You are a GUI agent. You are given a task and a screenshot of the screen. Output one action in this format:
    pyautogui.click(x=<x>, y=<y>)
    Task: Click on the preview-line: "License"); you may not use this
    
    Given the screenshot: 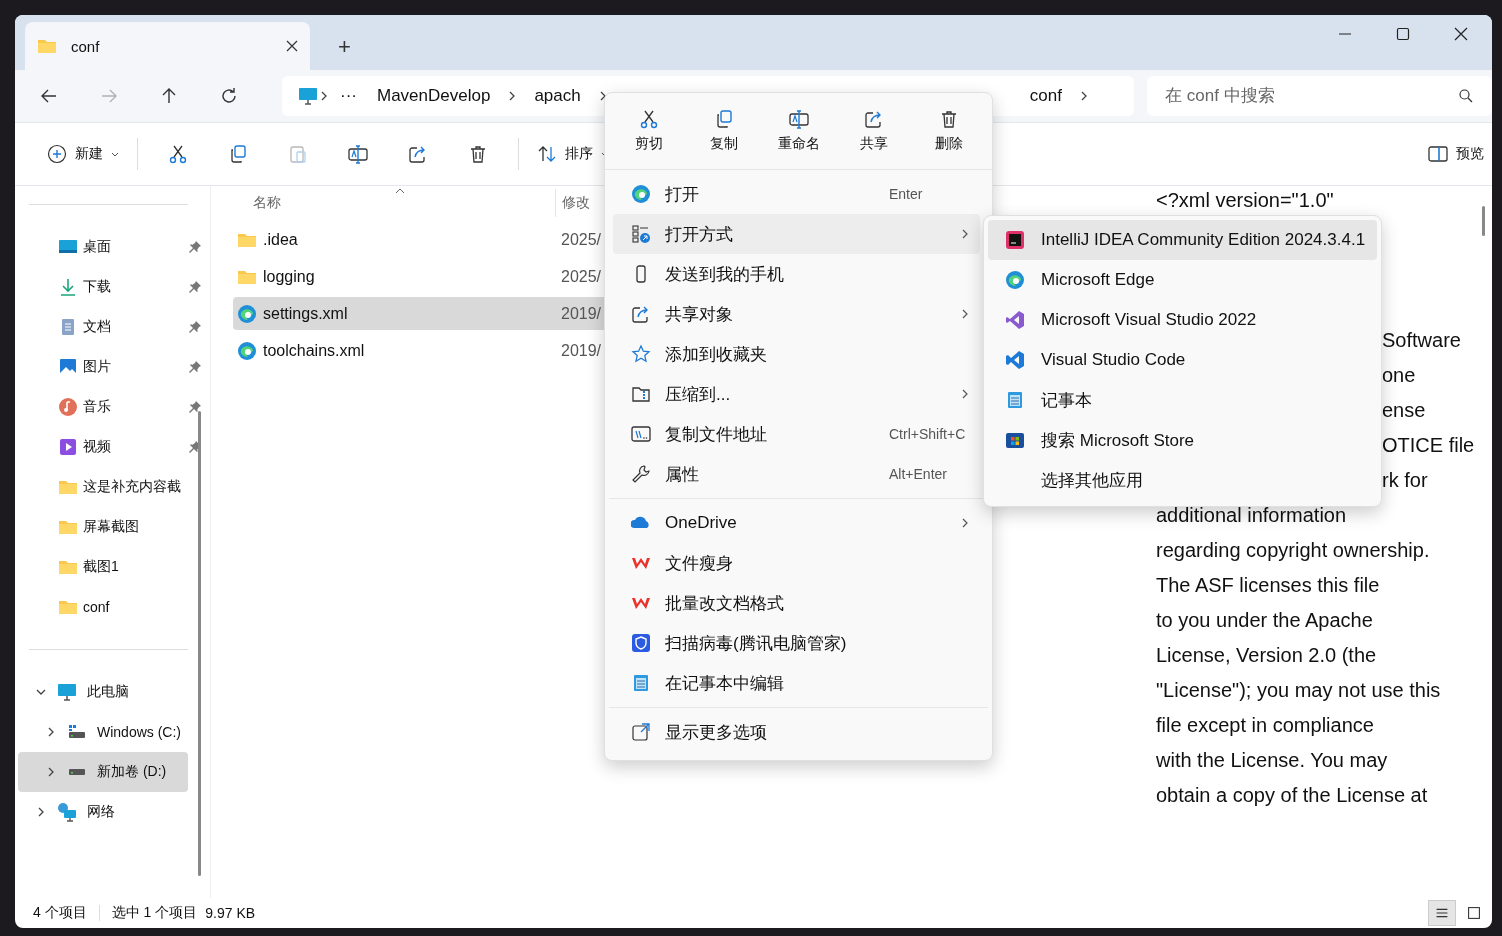 What is the action you would take?
    pyautogui.click(x=1299, y=690)
    